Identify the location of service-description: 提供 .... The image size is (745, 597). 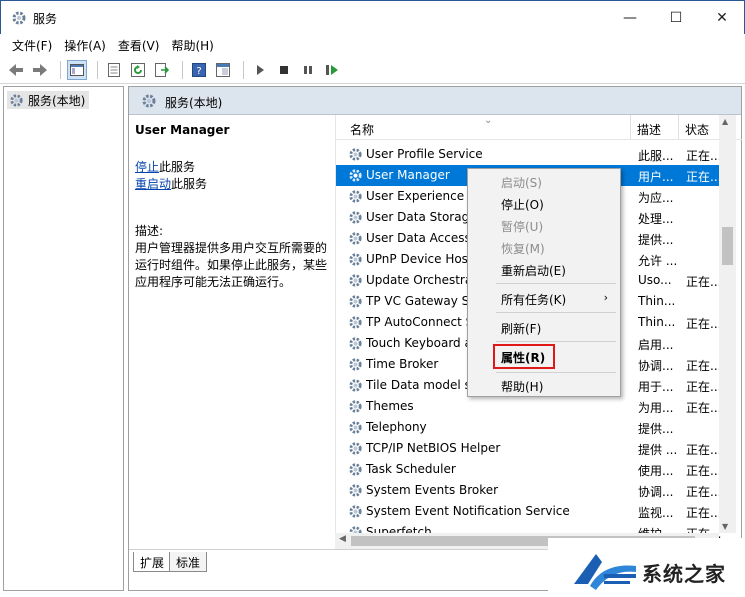
(658, 450).